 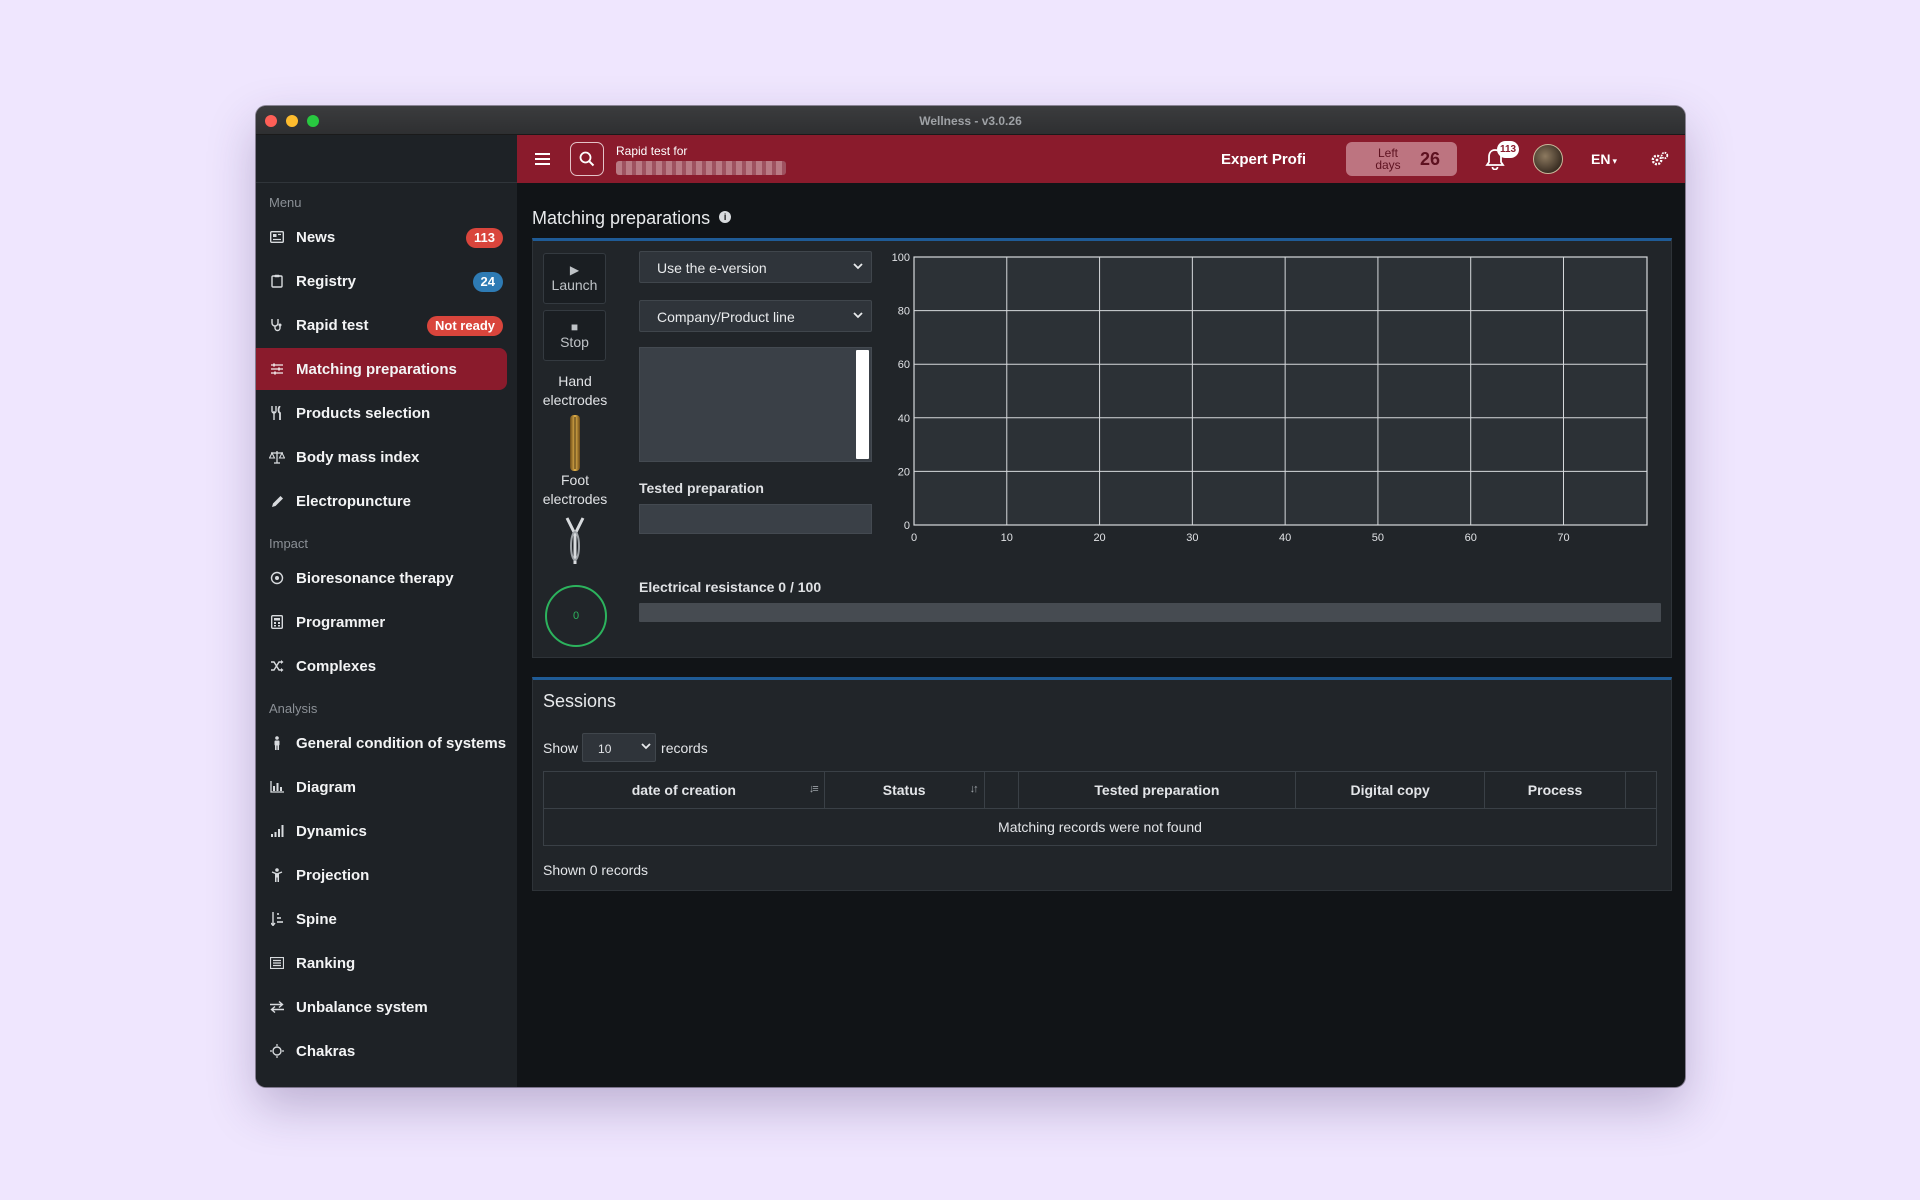 I want to click on sidebar-item-body-mass-index: Body mass index, so click(x=381, y=457).